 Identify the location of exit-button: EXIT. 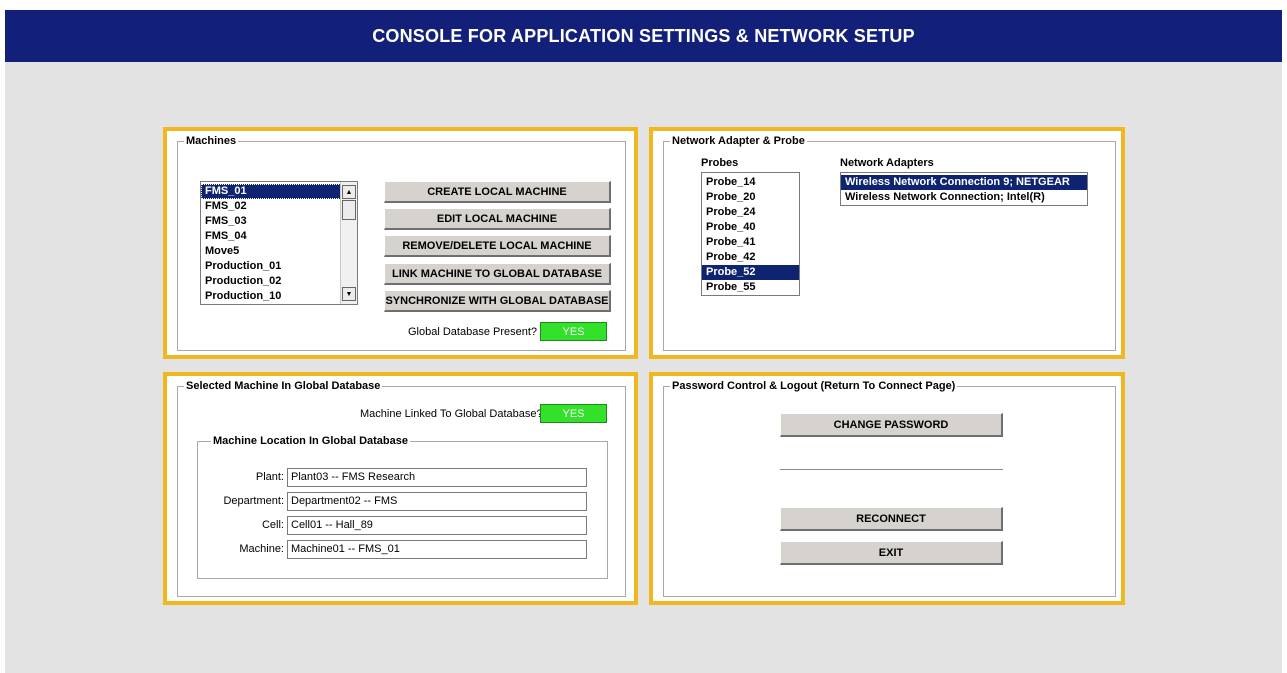
(891, 553).